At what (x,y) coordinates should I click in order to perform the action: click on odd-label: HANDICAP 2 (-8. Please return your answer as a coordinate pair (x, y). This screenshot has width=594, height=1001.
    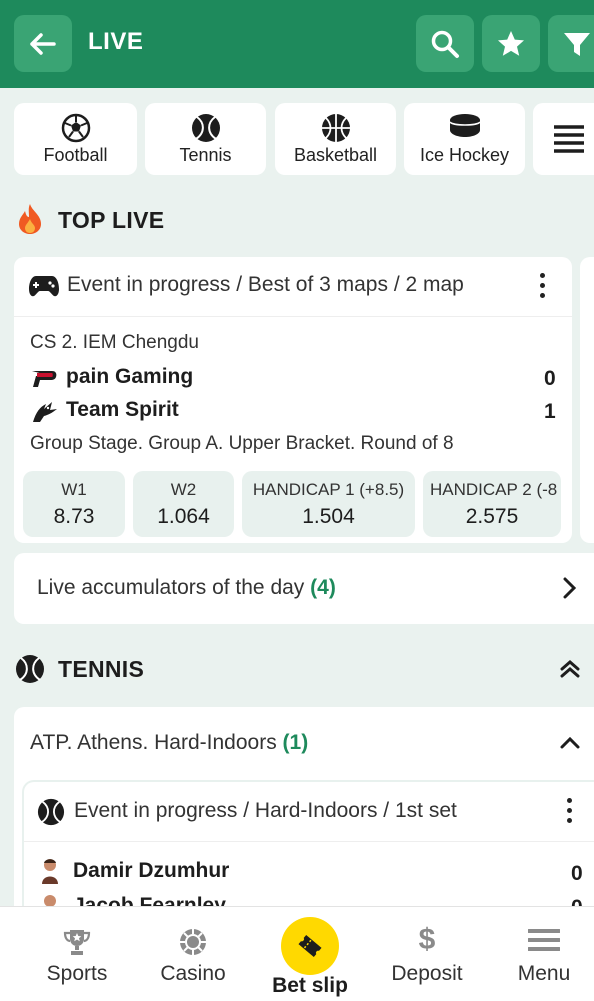
    Looking at the image, I should click on (494, 489).